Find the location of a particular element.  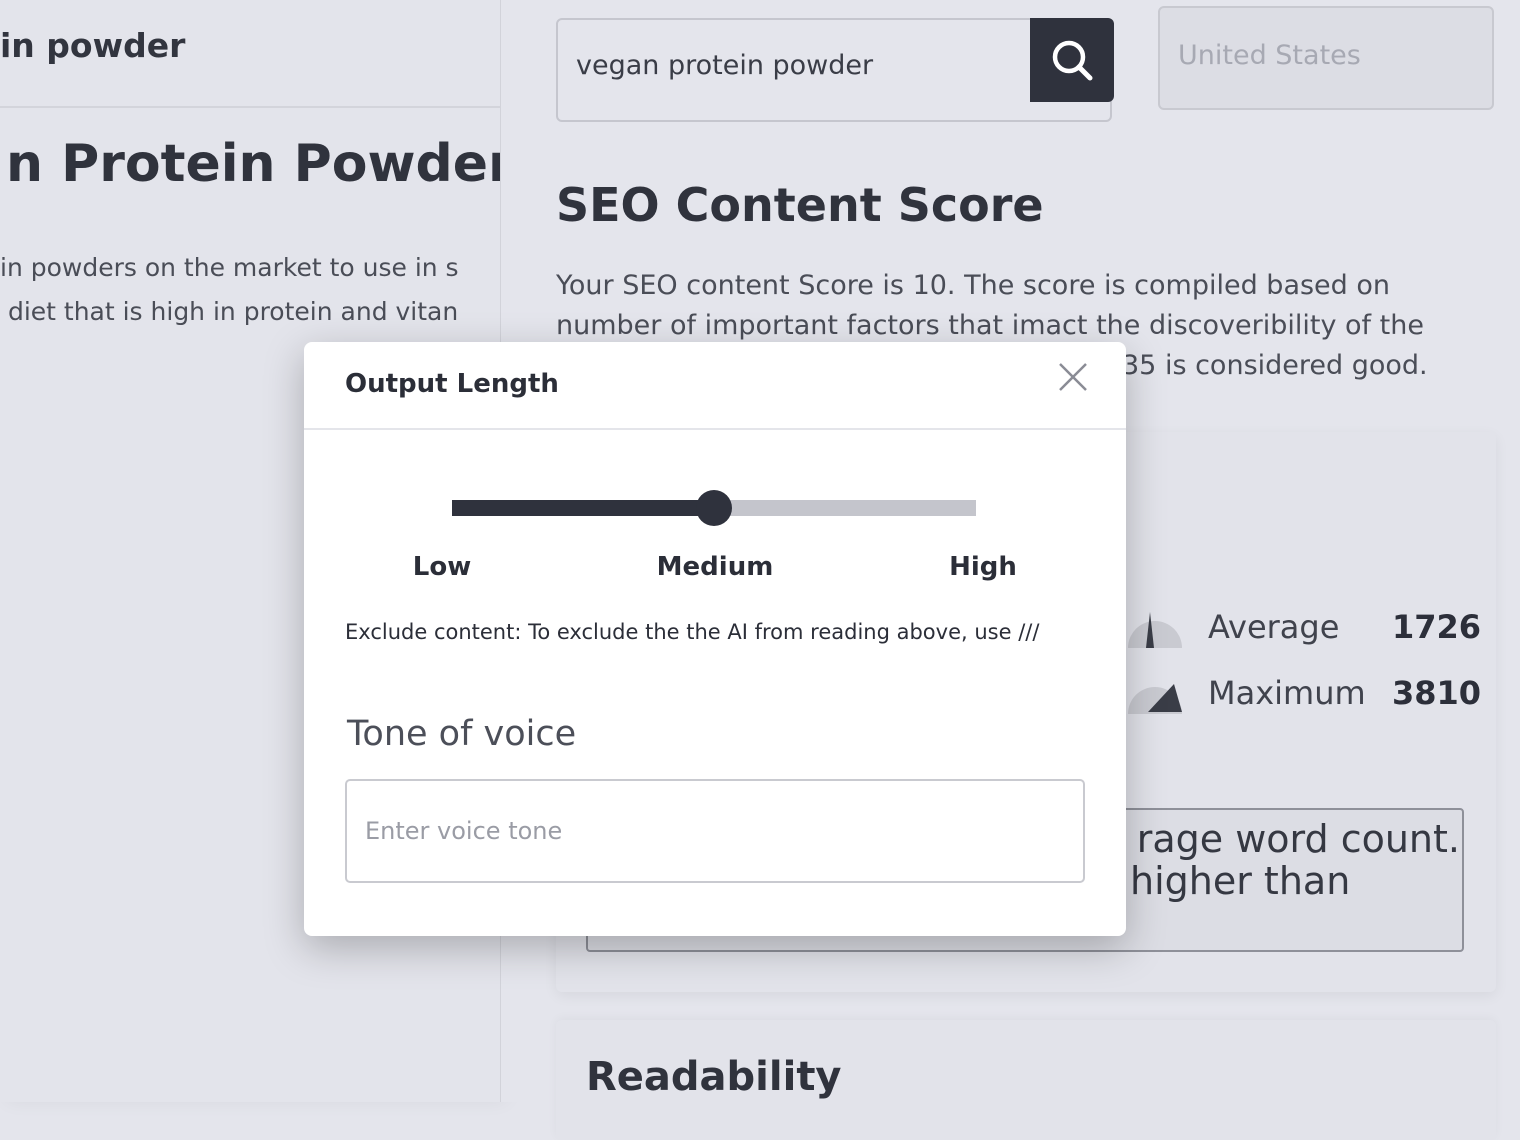

modal-header: Output Length is located at coordinates (715, 386).